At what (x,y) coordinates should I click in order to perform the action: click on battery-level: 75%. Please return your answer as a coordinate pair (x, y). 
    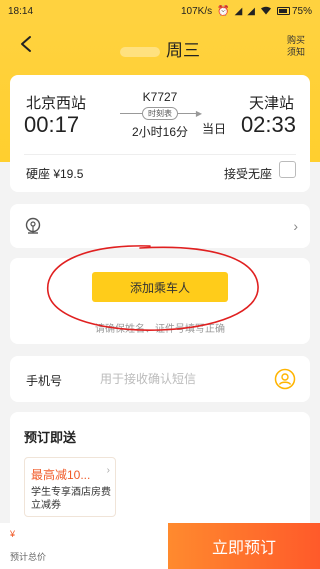
    Looking at the image, I should click on (301, 11).